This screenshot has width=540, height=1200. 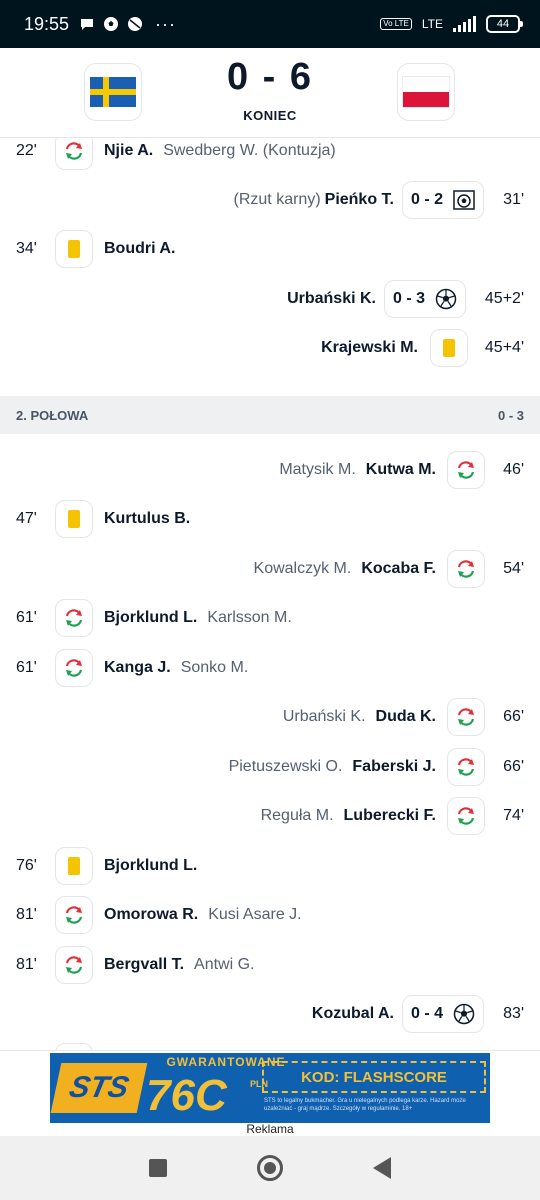 I want to click on event-text: Kanga J. Sonko M., so click(x=176, y=668).